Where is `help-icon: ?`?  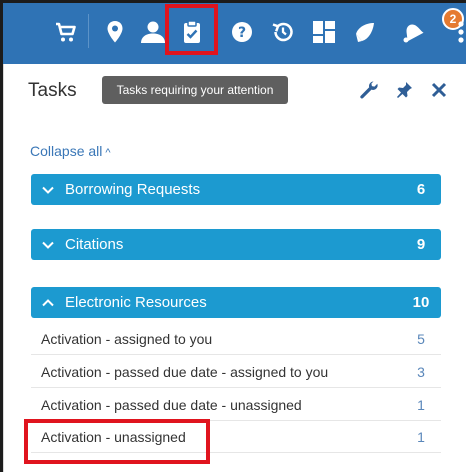 help-icon: ? is located at coordinates (242, 32).